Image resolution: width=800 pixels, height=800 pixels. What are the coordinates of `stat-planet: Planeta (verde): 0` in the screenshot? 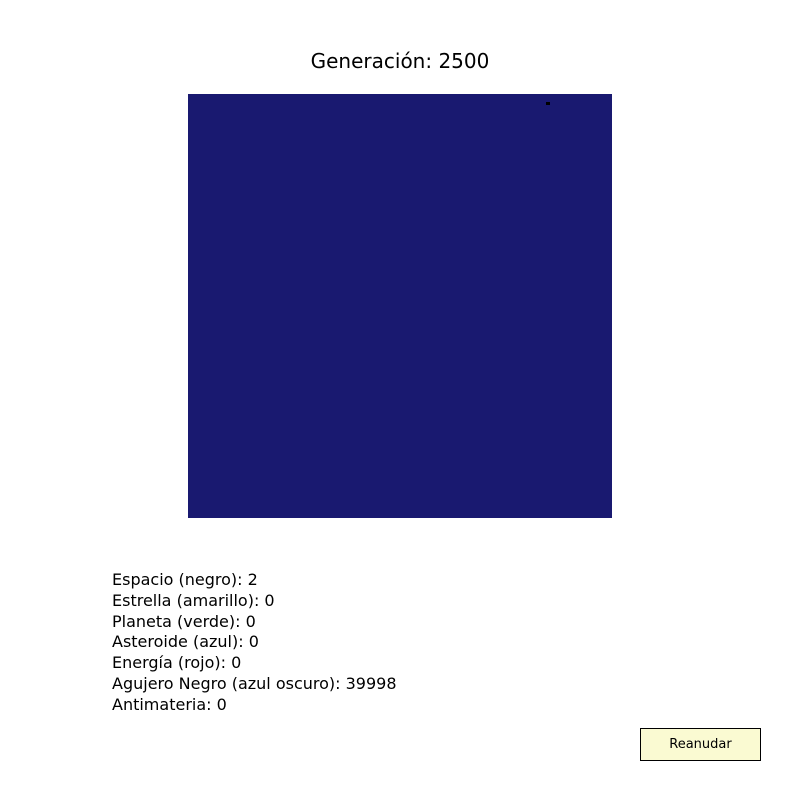 It's located at (184, 621).